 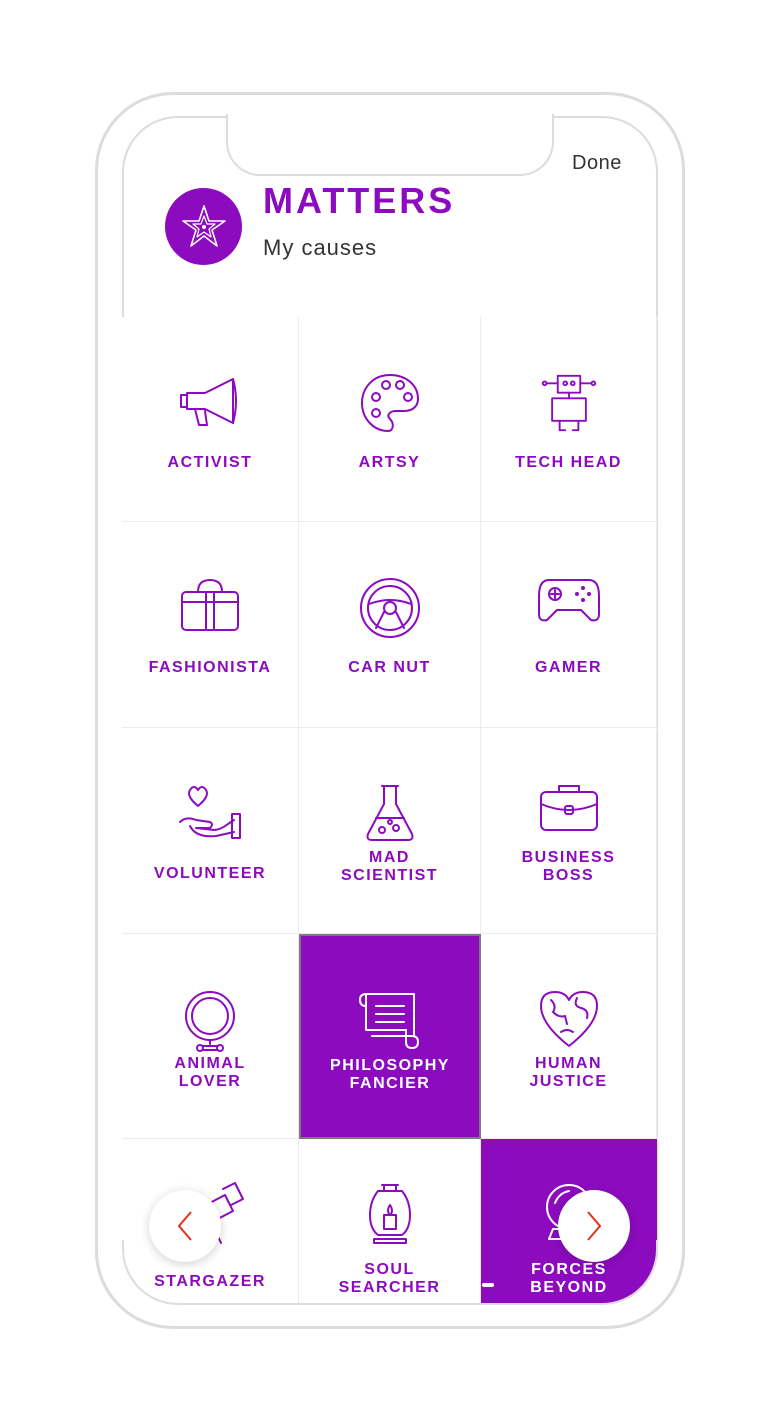 I want to click on scroll-icon, so click(x=390, y=1022).